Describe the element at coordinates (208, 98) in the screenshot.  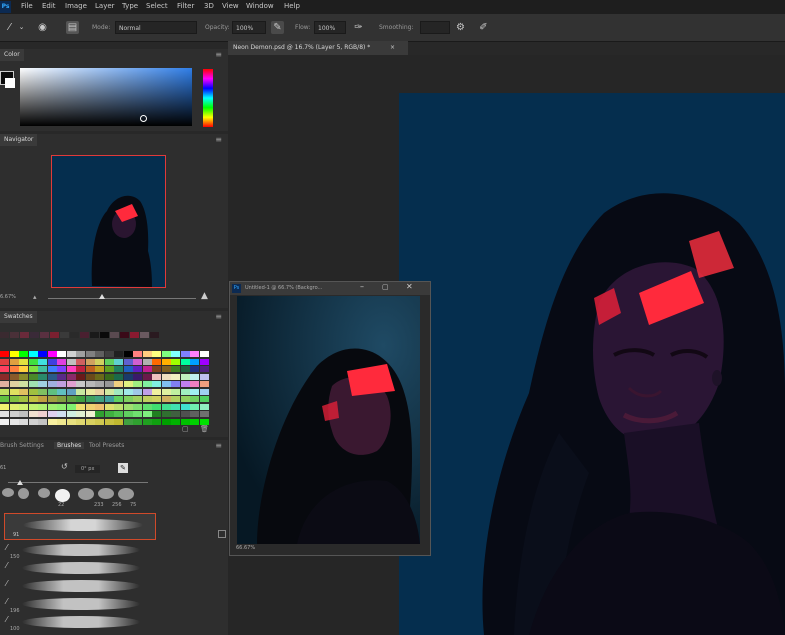
I see `hue-slider` at that location.